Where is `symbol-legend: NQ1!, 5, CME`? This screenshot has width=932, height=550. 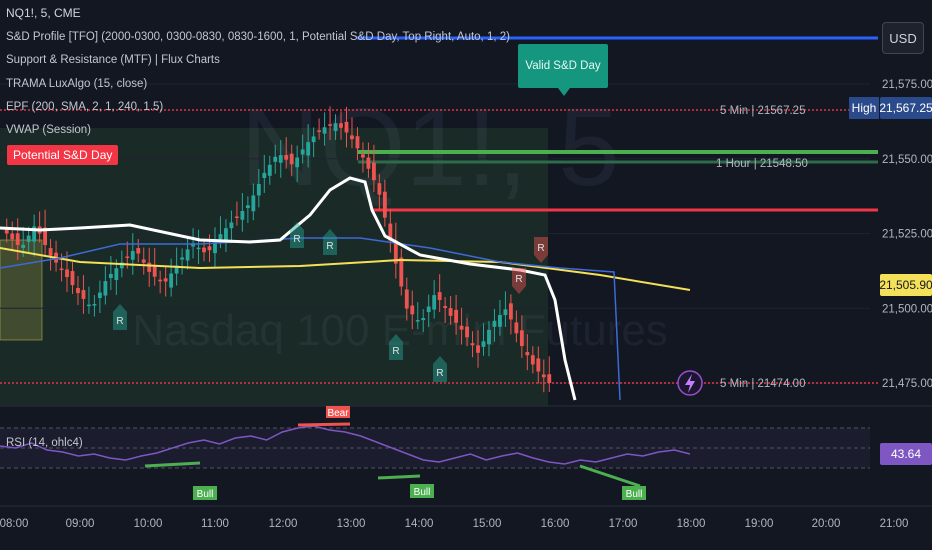
symbol-legend: NQ1!, 5, CME is located at coordinates (43, 13).